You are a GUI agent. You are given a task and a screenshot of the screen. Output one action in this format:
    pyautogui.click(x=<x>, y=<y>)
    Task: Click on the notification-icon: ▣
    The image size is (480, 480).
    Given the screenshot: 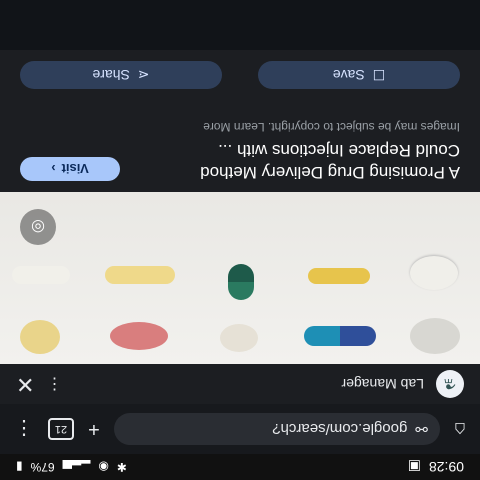 What is the action you would take?
    pyautogui.click(x=414, y=467)
    